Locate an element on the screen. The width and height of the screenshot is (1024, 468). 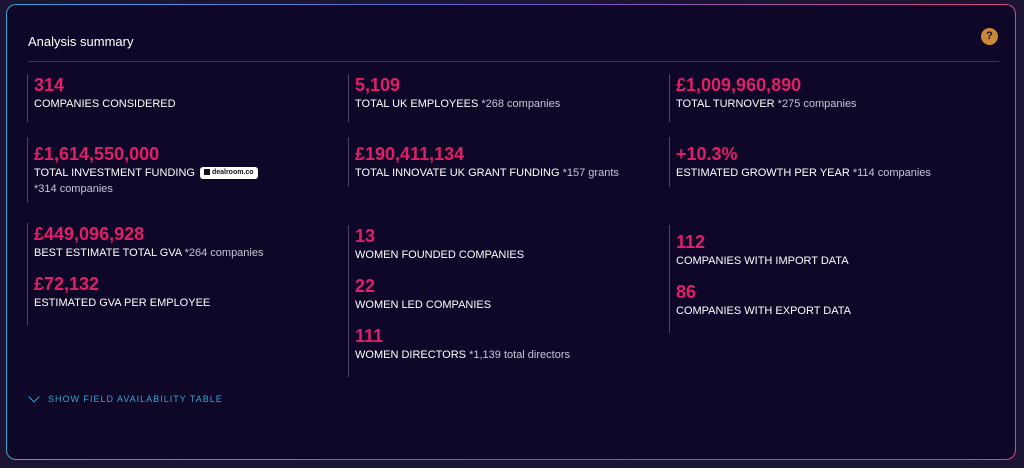
show-field-availability-toggle: SHOW FIELD AVAILABILITY TABLE is located at coordinates (125, 397).